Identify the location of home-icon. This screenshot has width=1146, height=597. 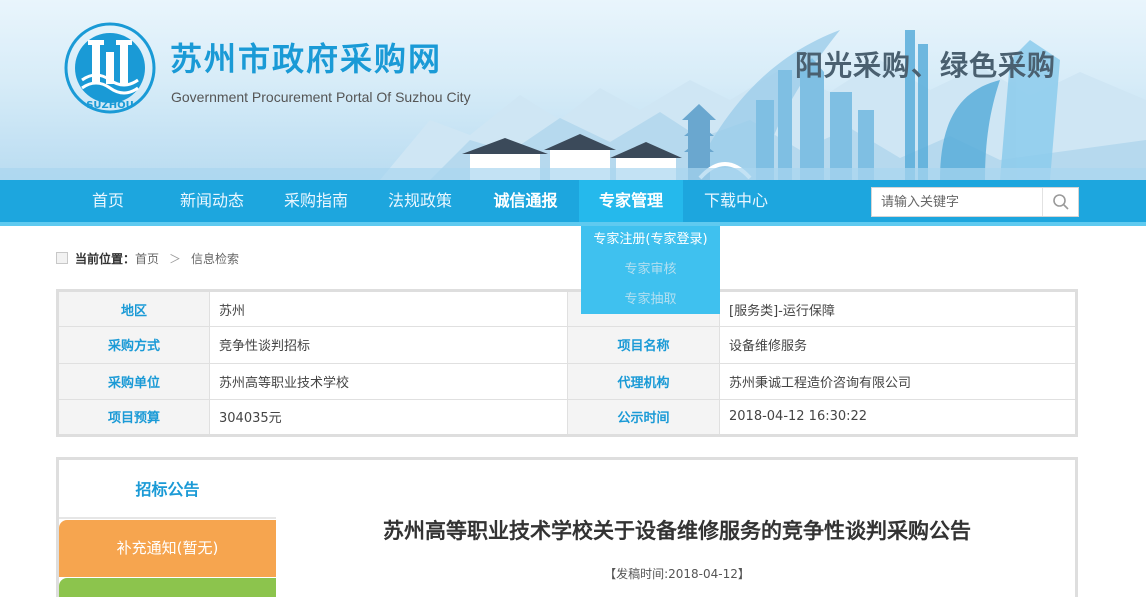
(62, 258).